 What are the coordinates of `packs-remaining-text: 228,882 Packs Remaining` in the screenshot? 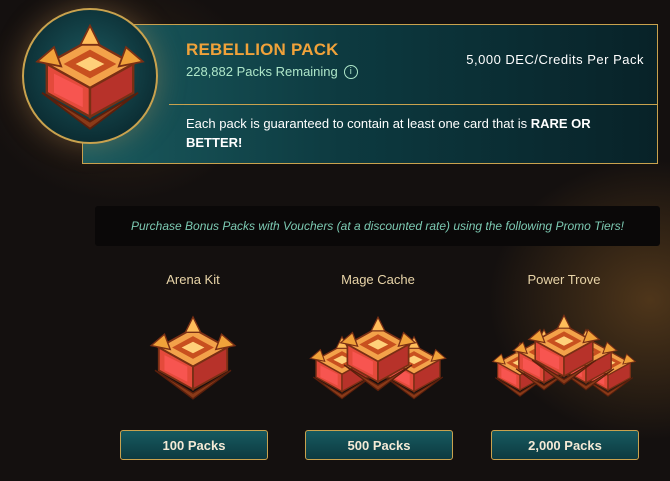 It's located at (262, 71).